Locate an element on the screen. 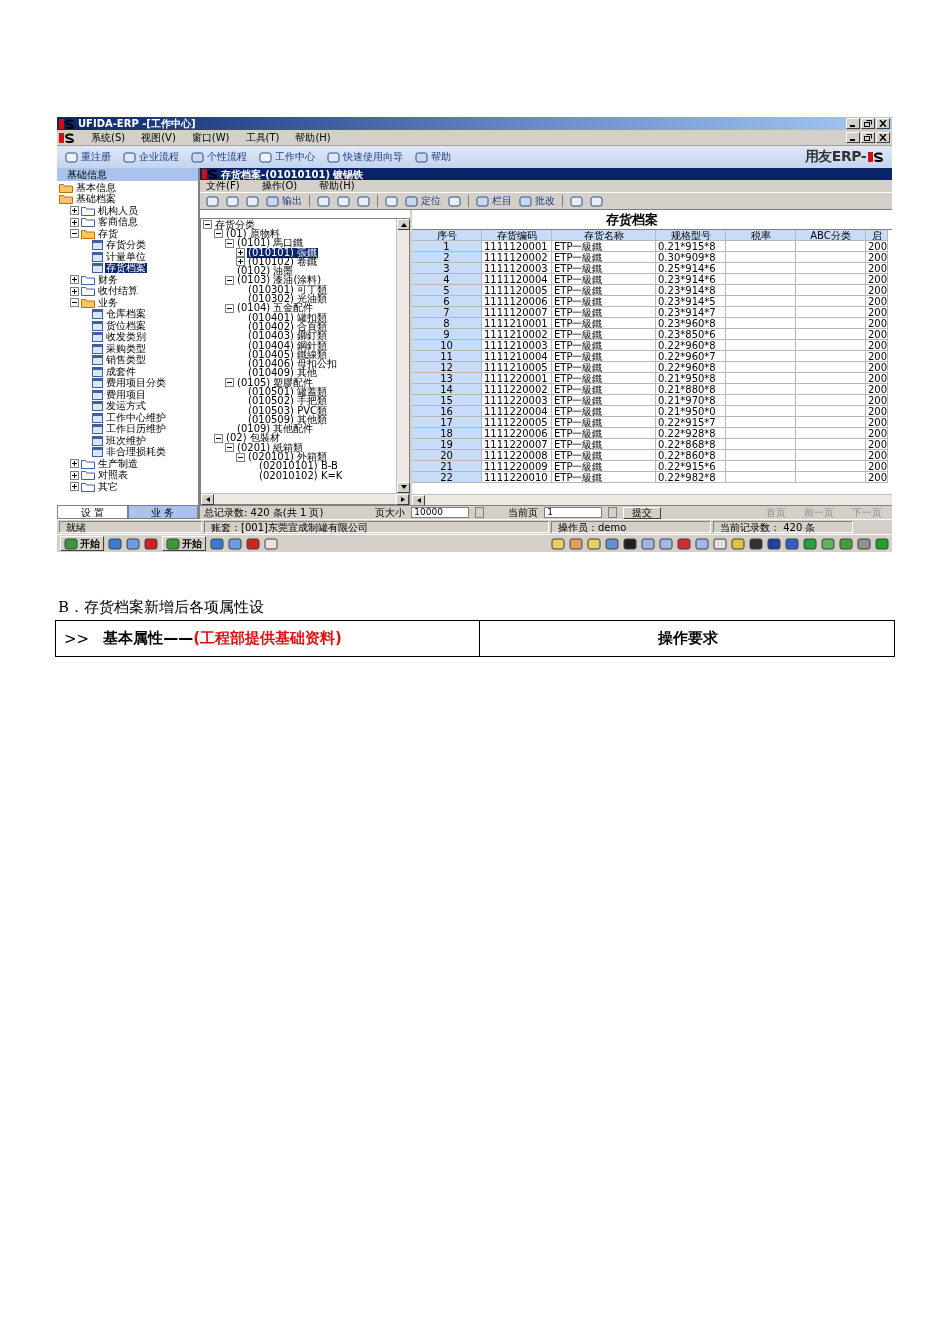 The width and height of the screenshot is (950, 1344). category-item: (010101) 張鐵 is located at coordinates (283, 252).